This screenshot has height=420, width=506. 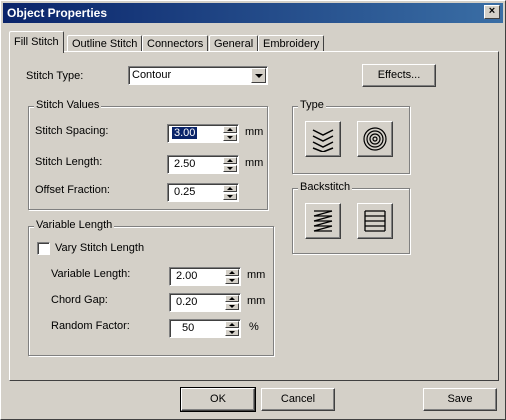 I want to click on save-button: Save, so click(x=460, y=399).